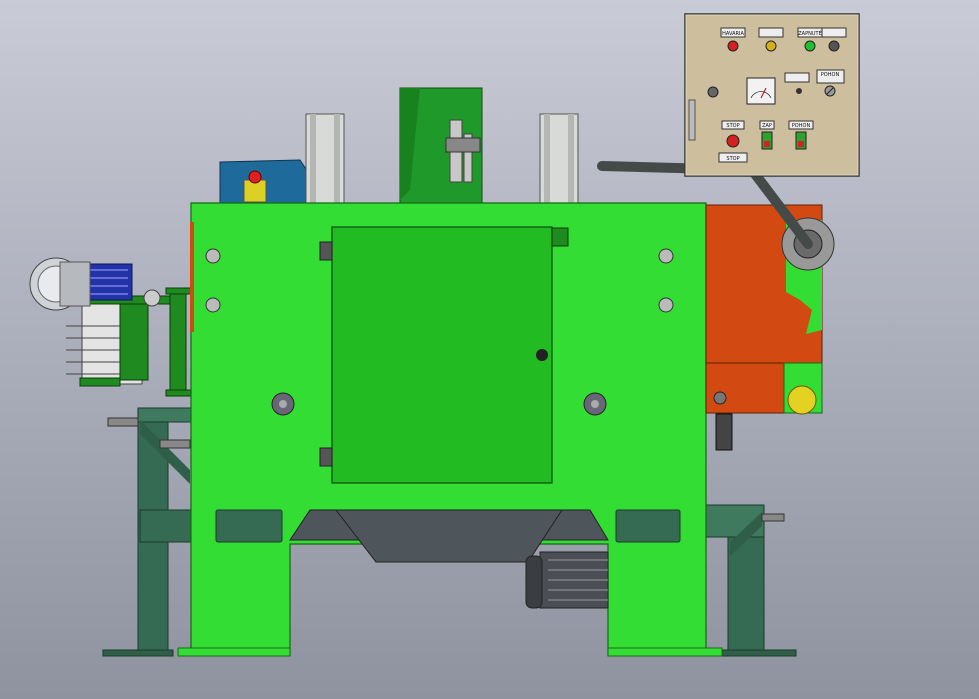 Image resolution: width=979 pixels, height=699 pixels. Describe the element at coordinates (770, 327) in the screenshot. I see `right-drive-section` at that location.